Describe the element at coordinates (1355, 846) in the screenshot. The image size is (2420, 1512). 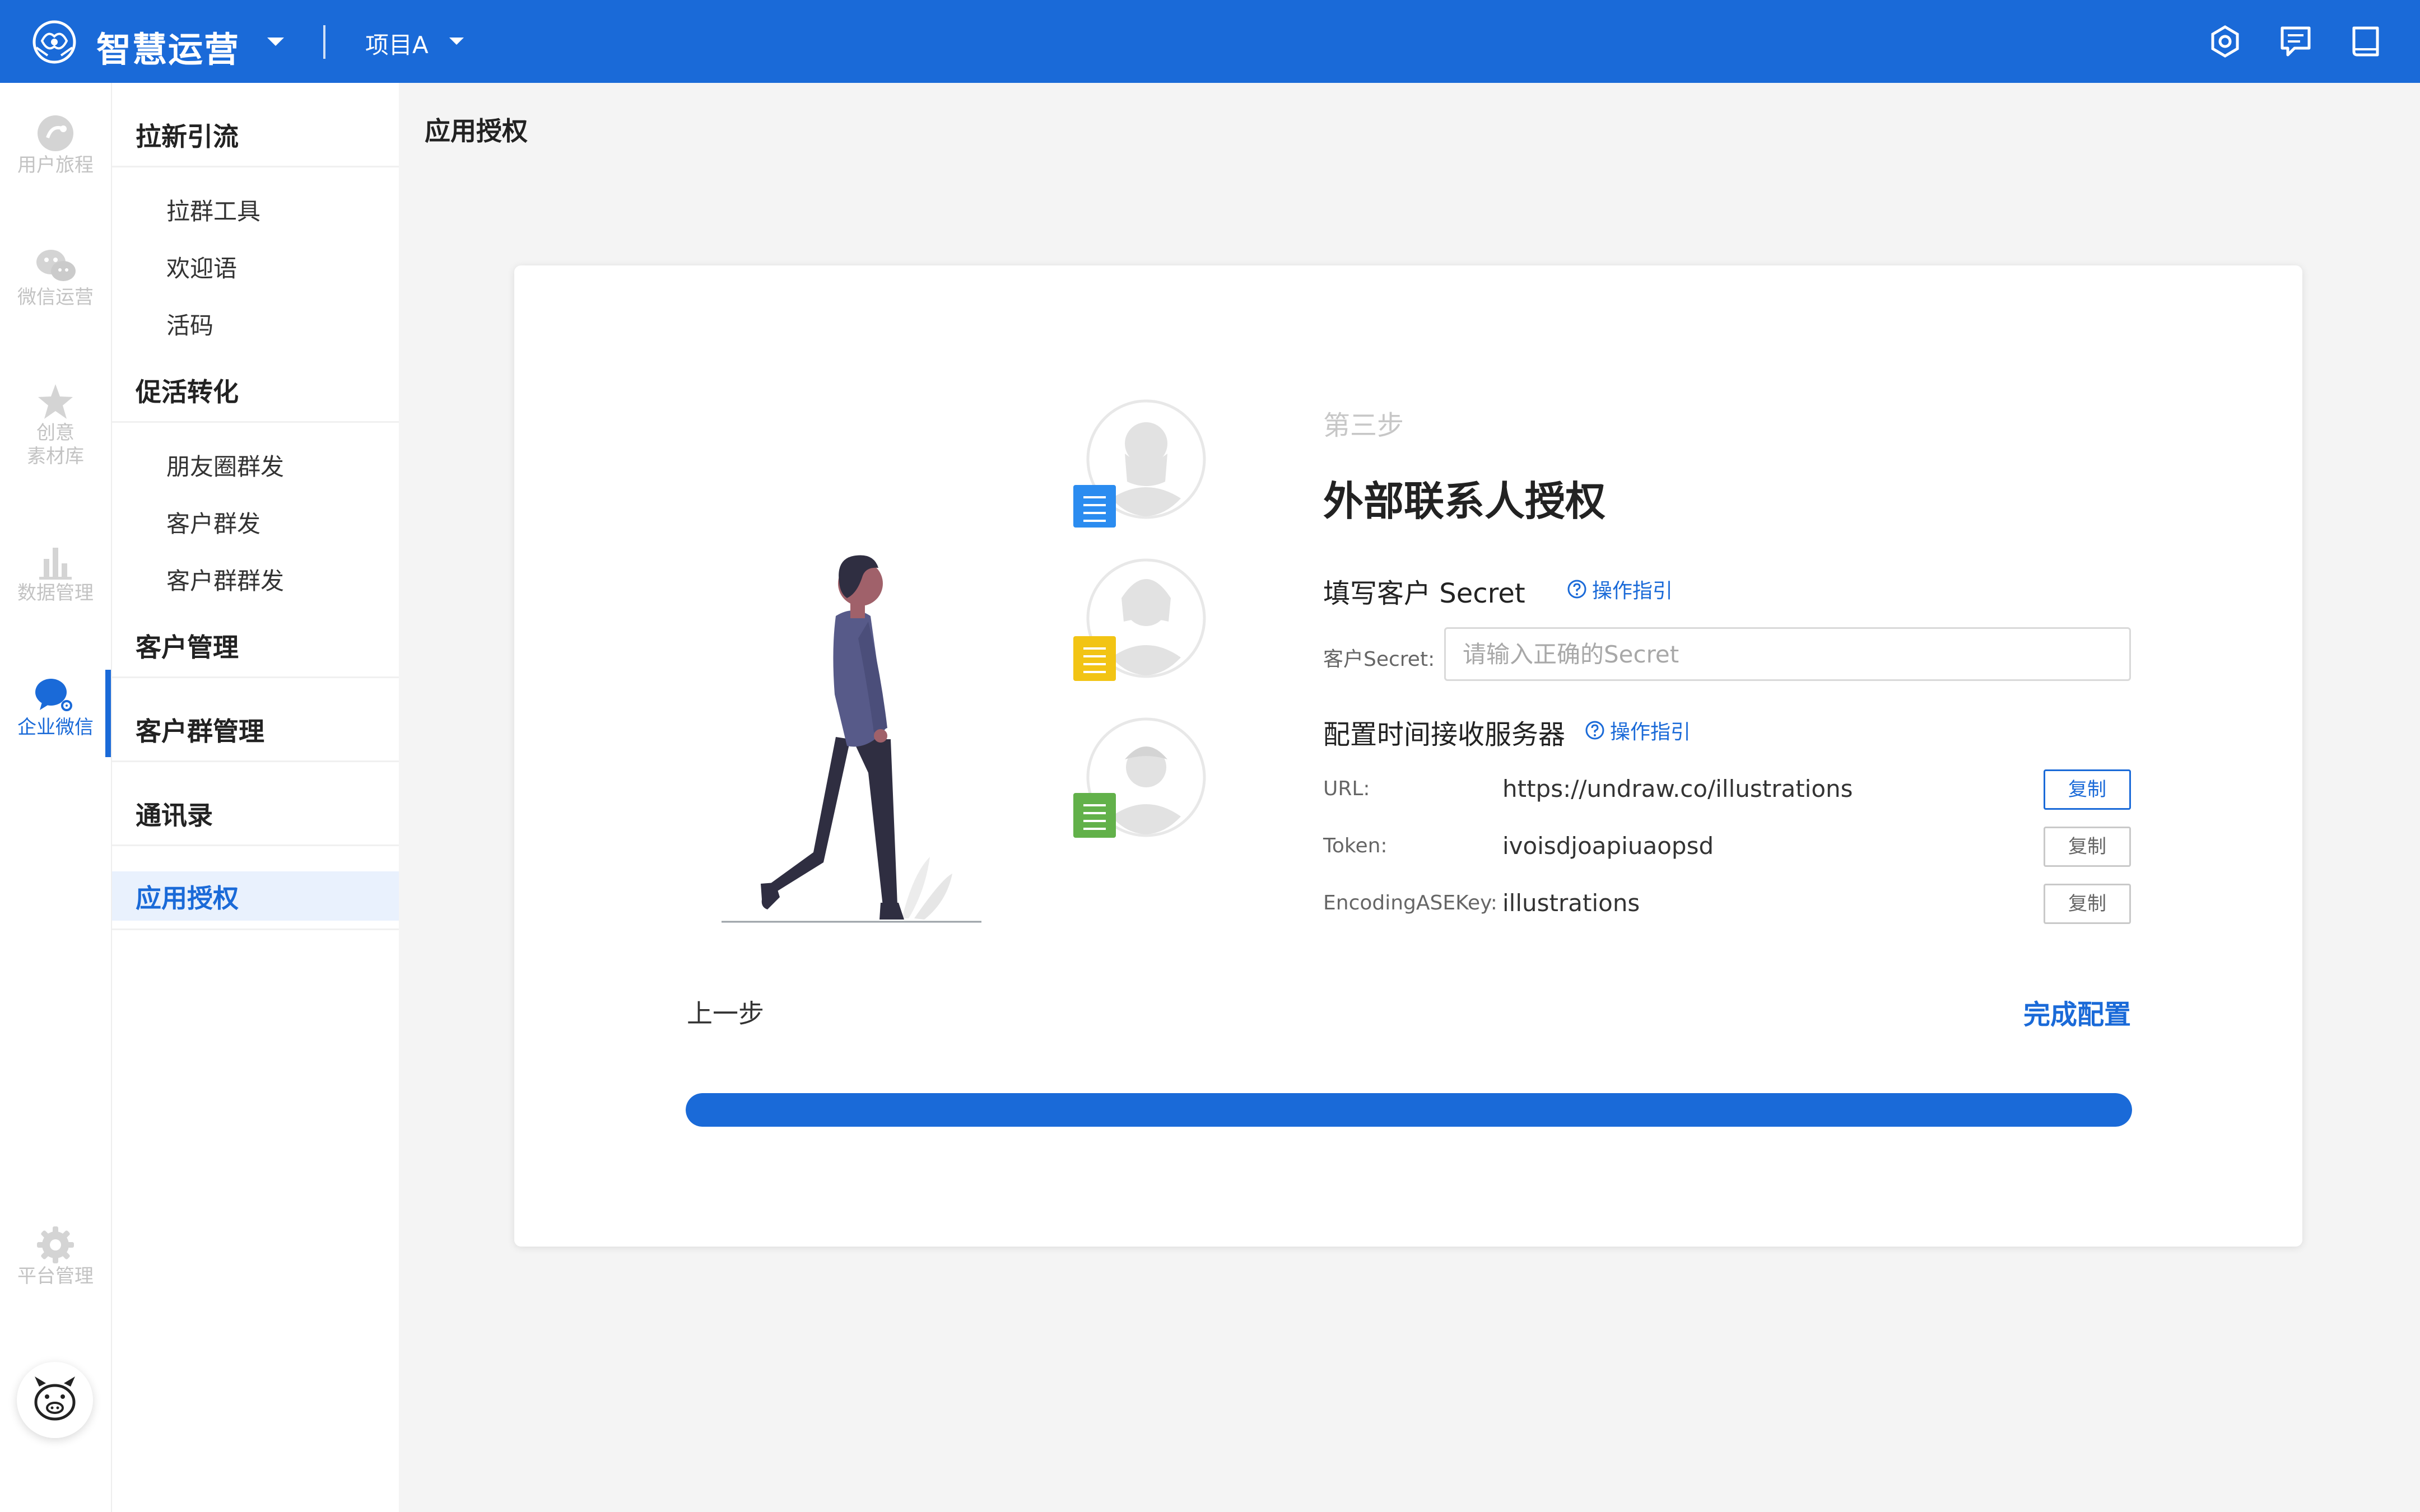
I see `token-label: Token:` at that location.